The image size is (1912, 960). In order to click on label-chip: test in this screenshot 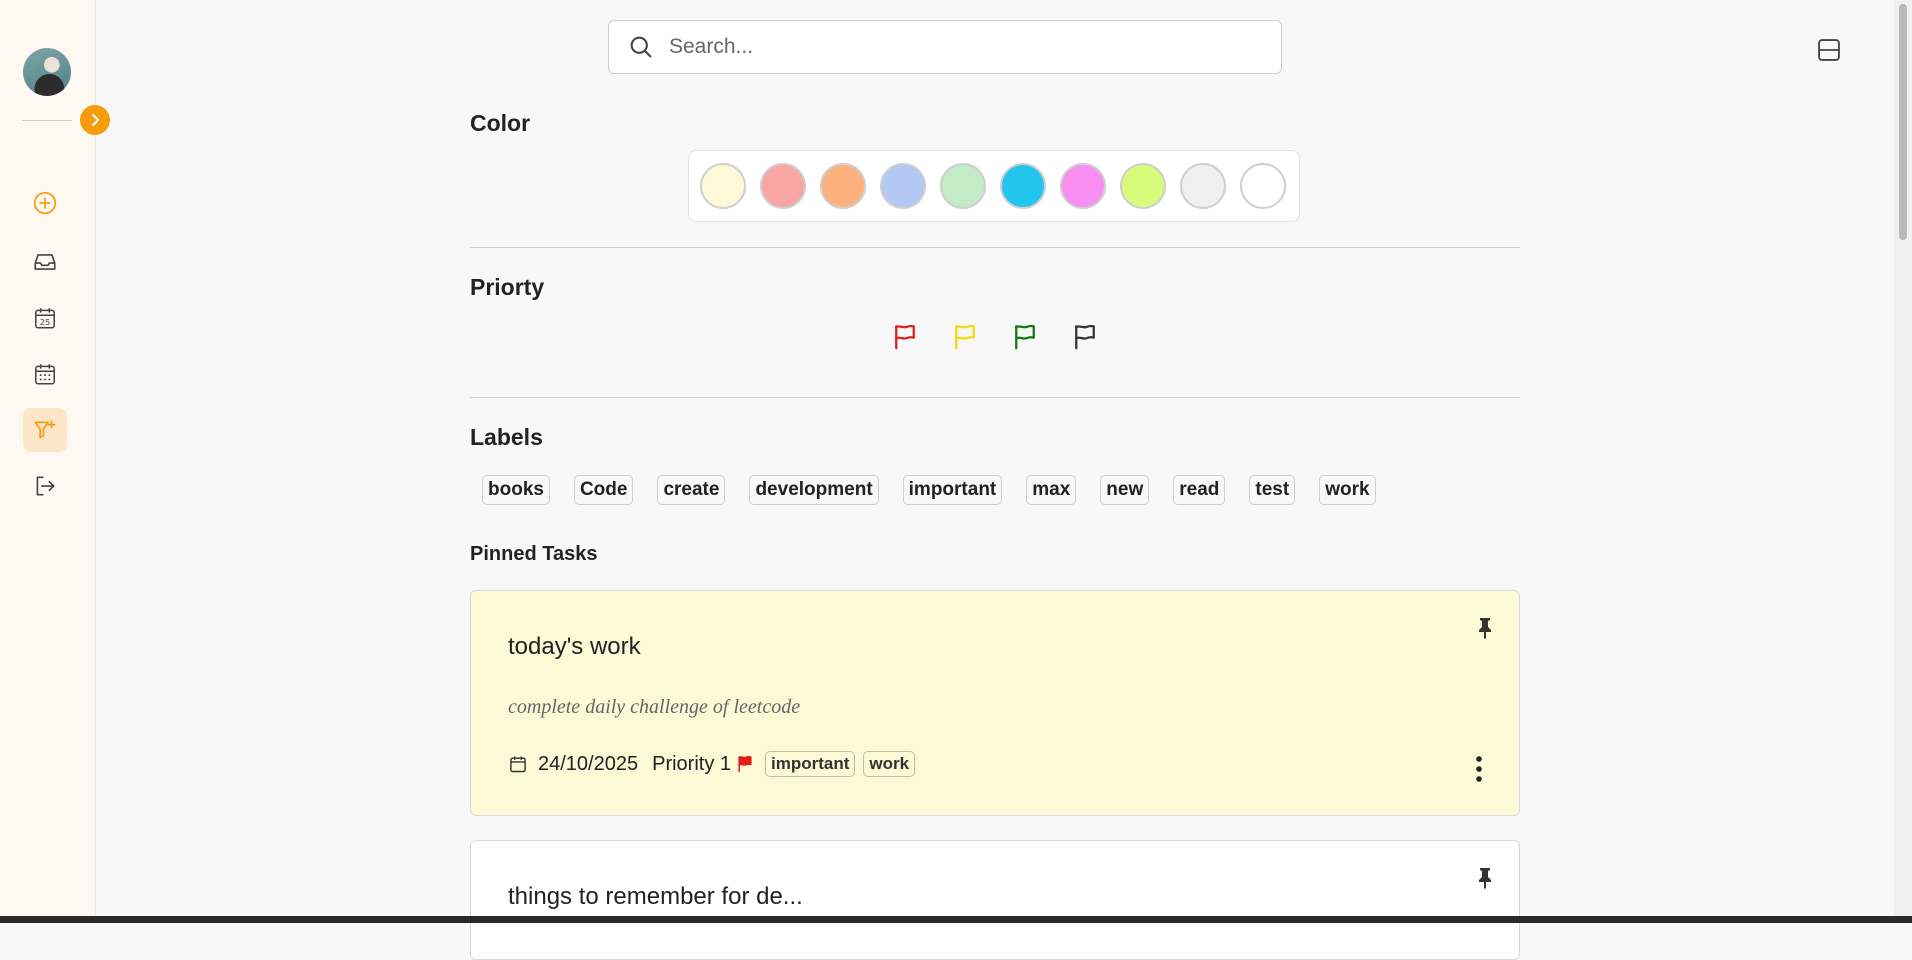, I will do `click(1272, 490)`.